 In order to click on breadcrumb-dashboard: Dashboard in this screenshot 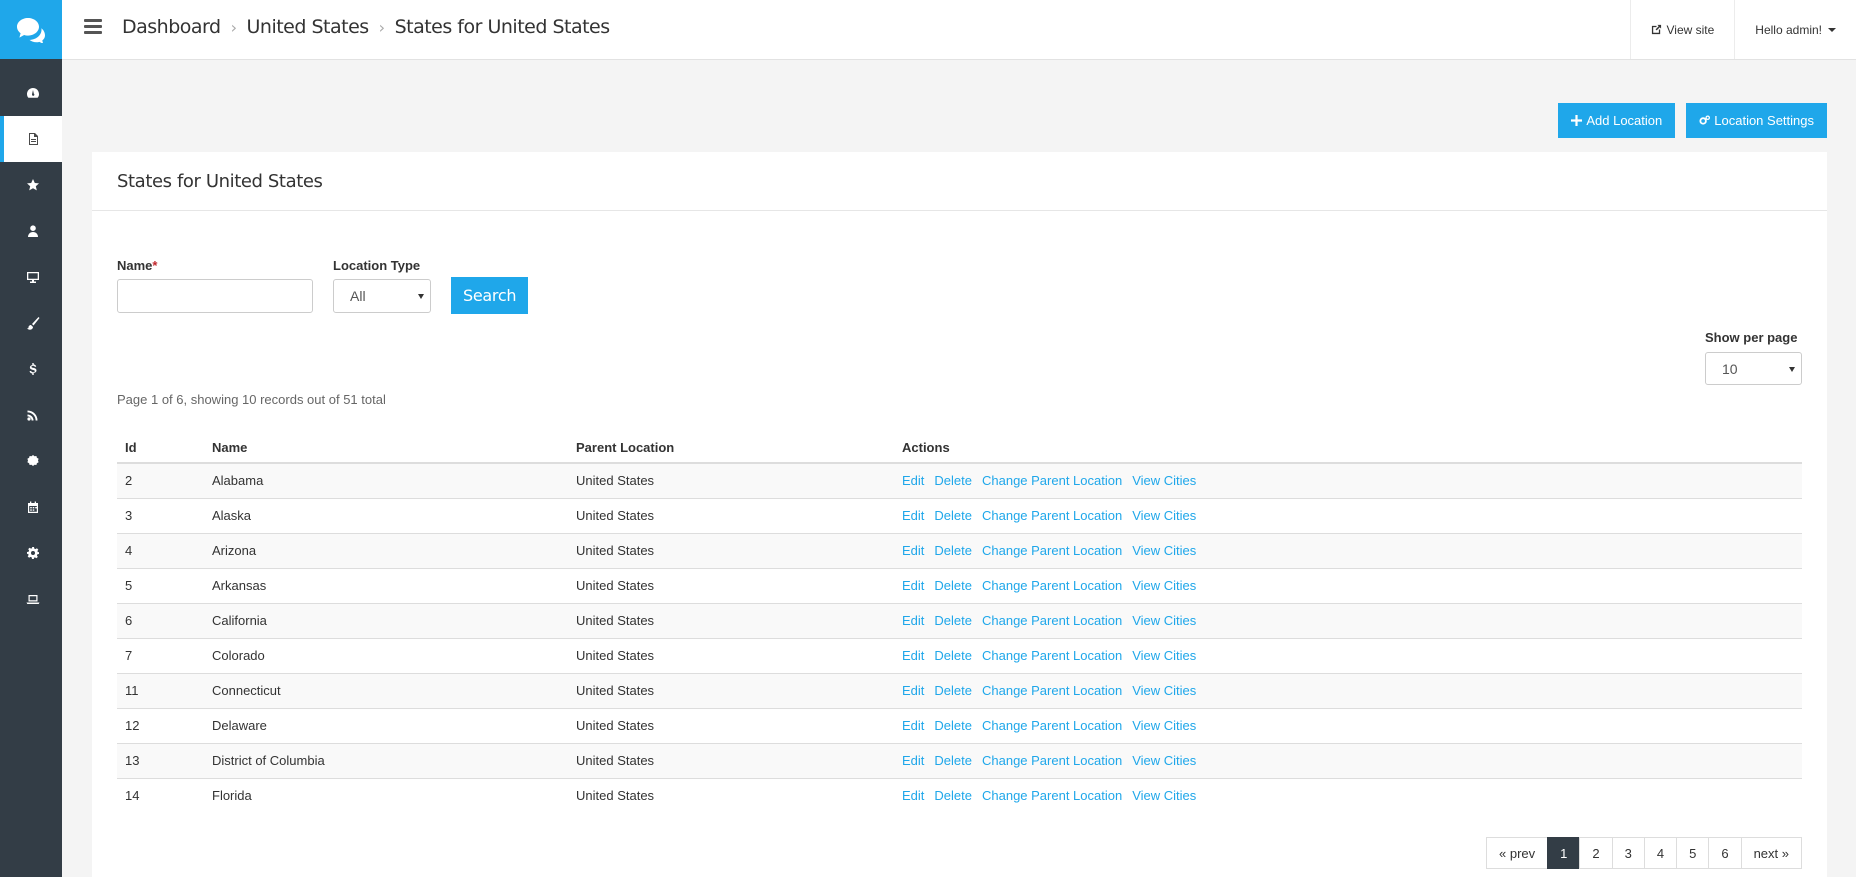, I will do `click(171, 27)`.